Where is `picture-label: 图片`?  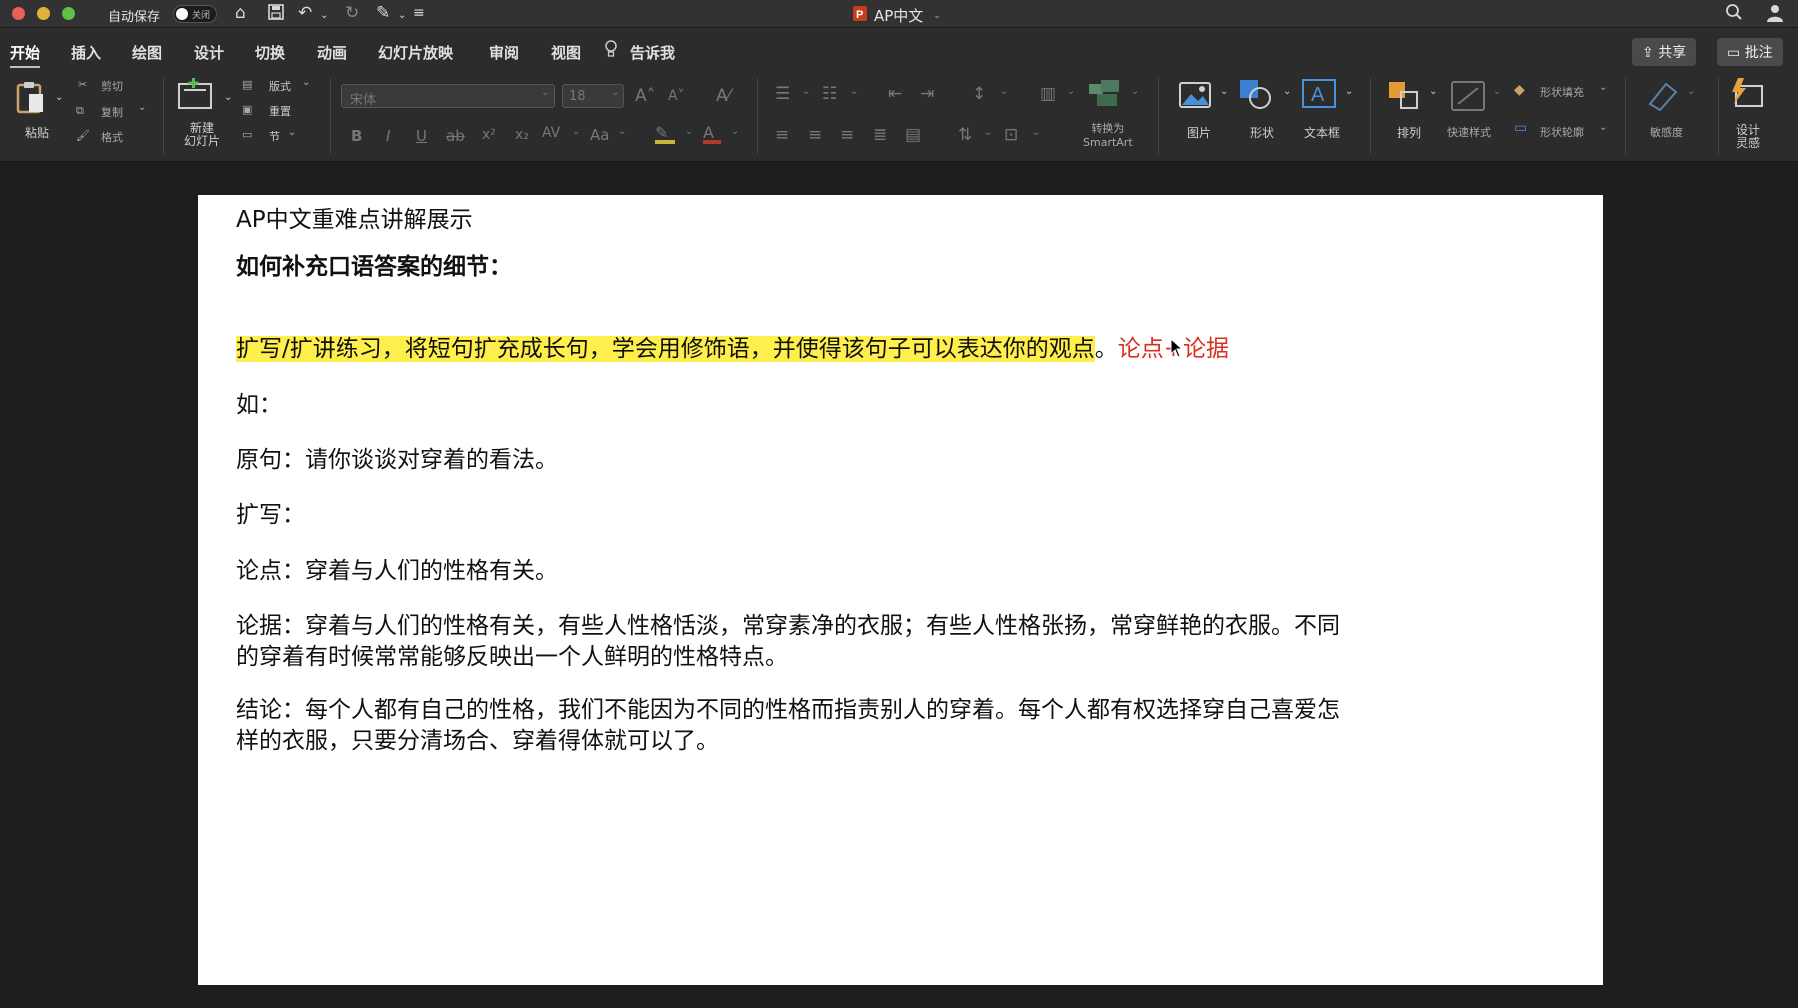
picture-label: 图片 is located at coordinates (1199, 132).